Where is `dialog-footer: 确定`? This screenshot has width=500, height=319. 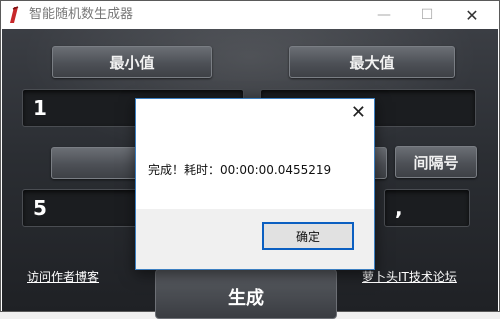 dialog-footer: 确定 is located at coordinates (255, 239).